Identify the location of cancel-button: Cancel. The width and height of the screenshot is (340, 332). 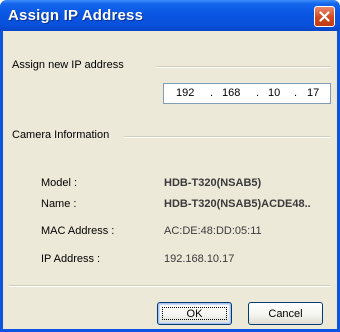
(285, 313).